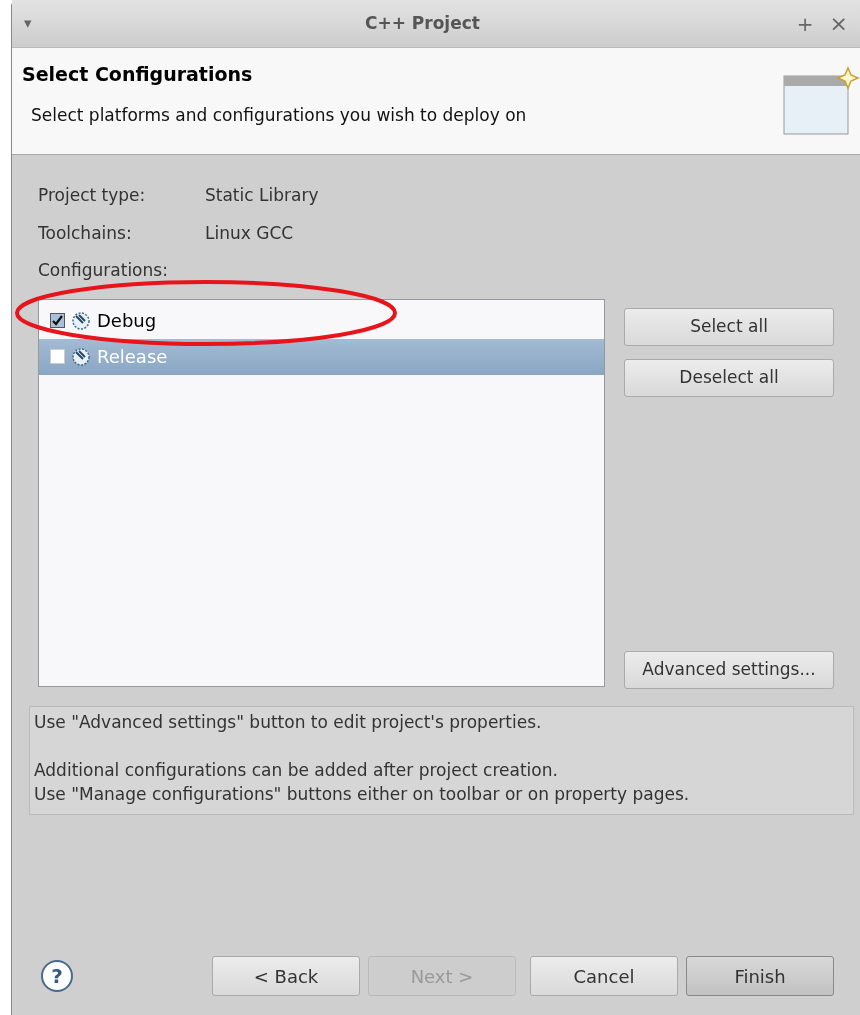 Image resolution: width=860 pixels, height=1015 pixels. I want to click on configurations-label: Configurations:, so click(103, 270).